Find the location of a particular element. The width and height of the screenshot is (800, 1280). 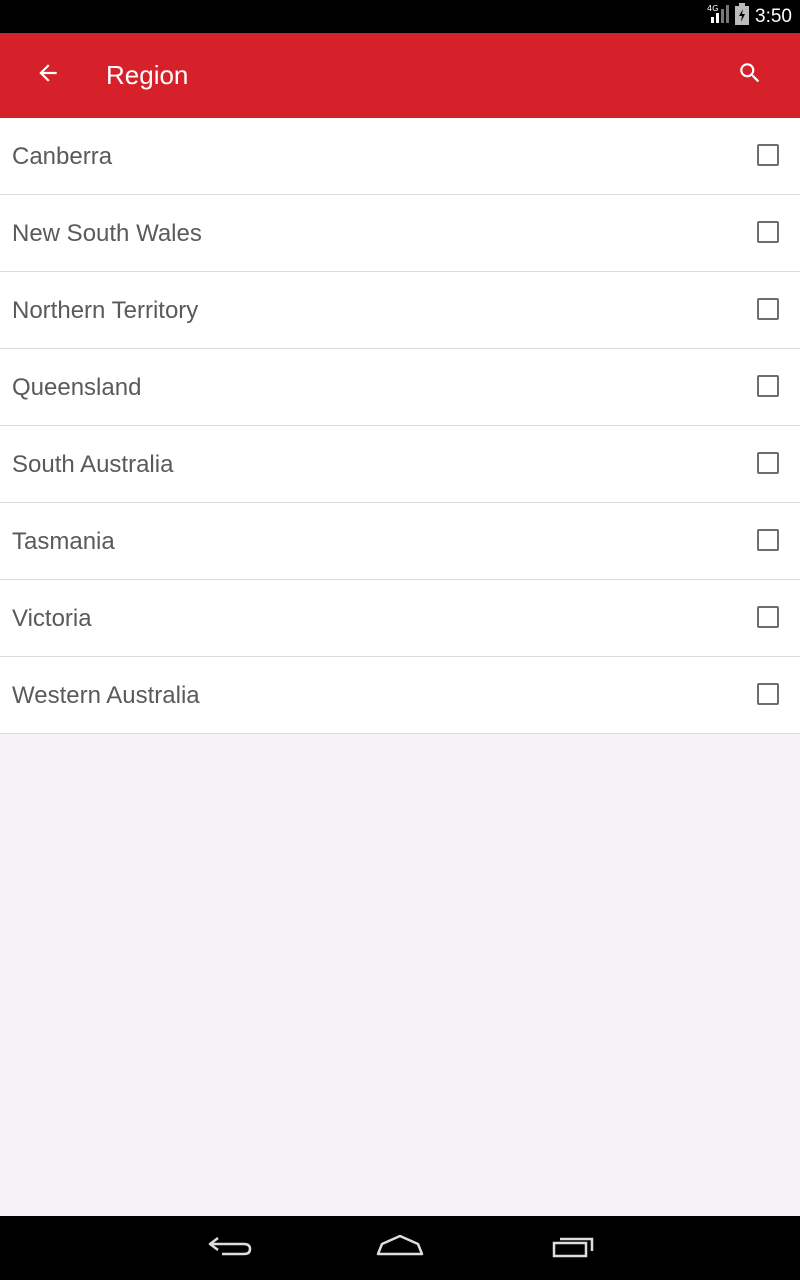

home-icon is located at coordinates (400, 1248).